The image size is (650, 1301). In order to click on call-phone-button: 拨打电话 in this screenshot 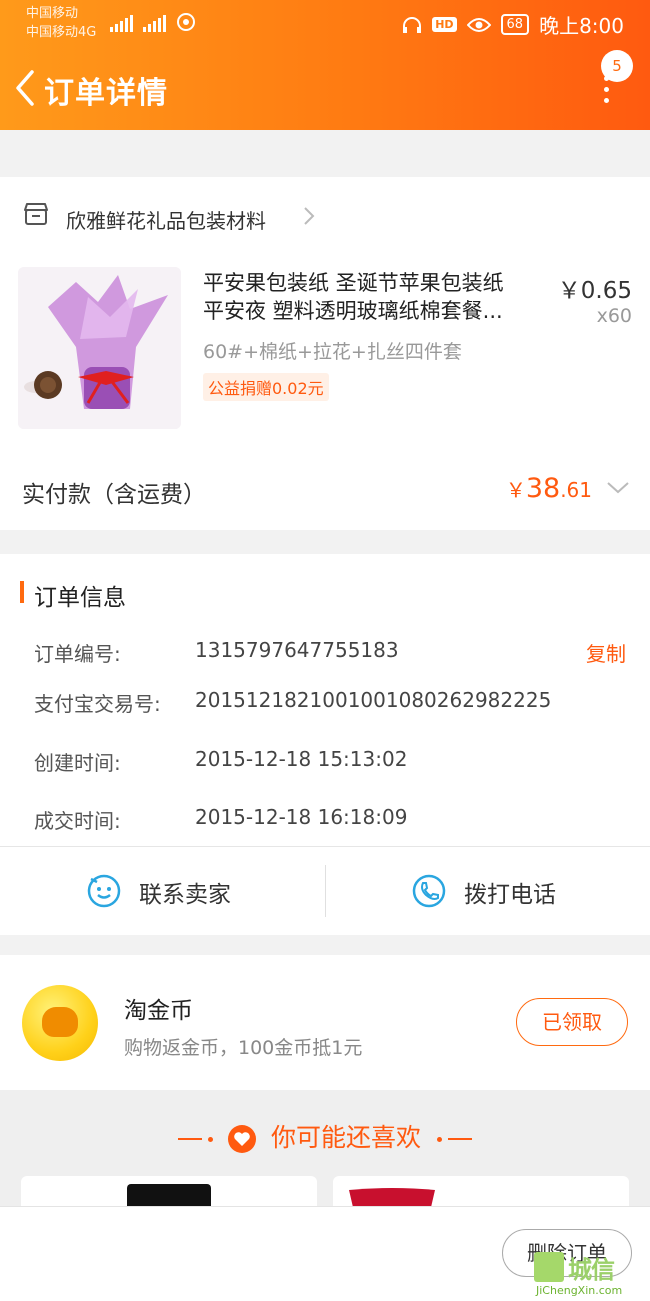, I will do `click(487, 891)`.